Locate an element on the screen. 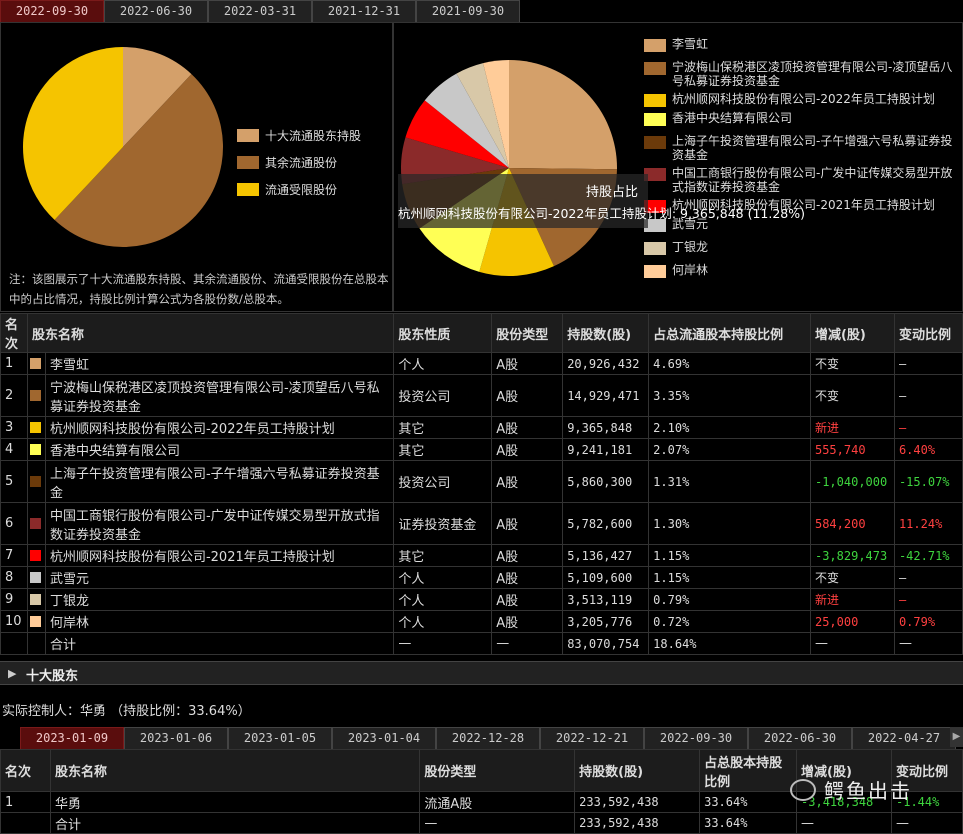 The height and width of the screenshot is (834, 963). holder-name-cell: 丁银龙 is located at coordinates (219, 599).